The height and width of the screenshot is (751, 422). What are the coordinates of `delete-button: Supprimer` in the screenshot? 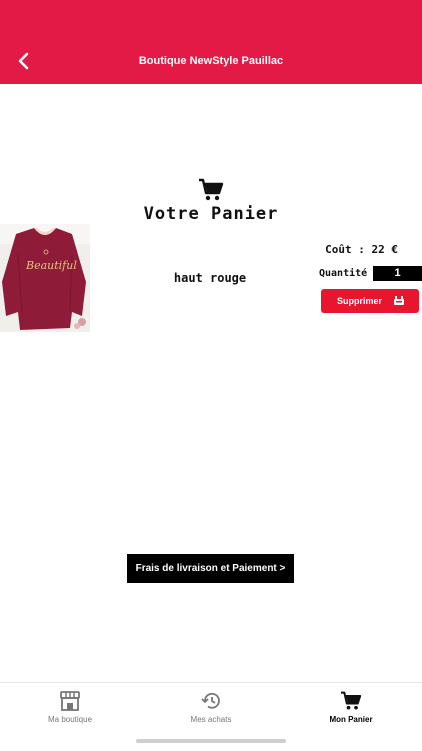 It's located at (370, 301).